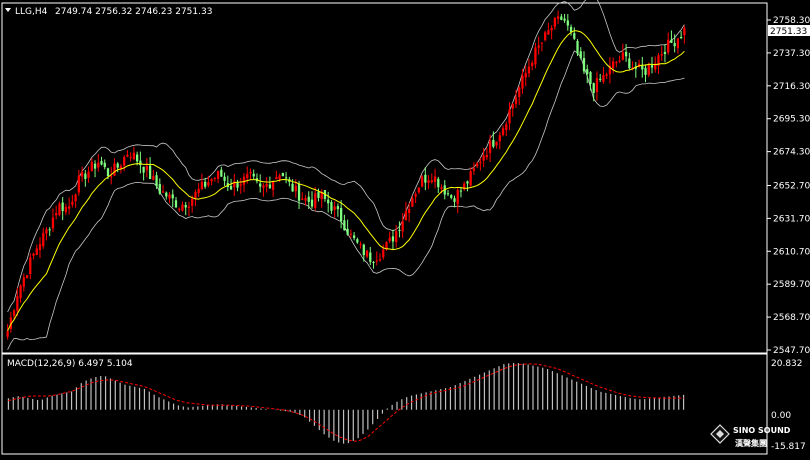 This screenshot has width=810, height=460. What do you see at coordinates (8, 10) in the screenshot?
I see `dropdown-triangle-icon` at bounding box center [8, 10].